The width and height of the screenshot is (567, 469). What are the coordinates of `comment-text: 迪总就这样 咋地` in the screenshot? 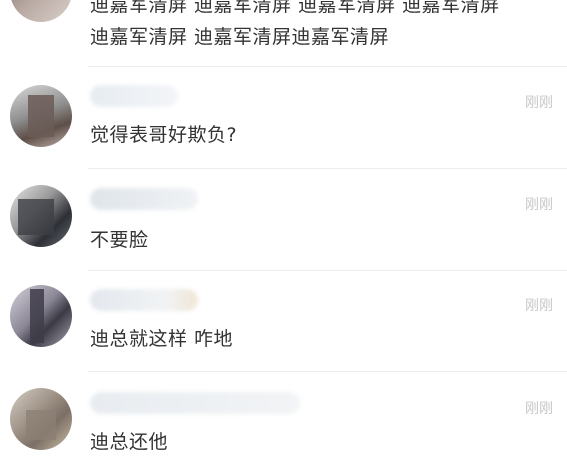 It's located at (162, 339).